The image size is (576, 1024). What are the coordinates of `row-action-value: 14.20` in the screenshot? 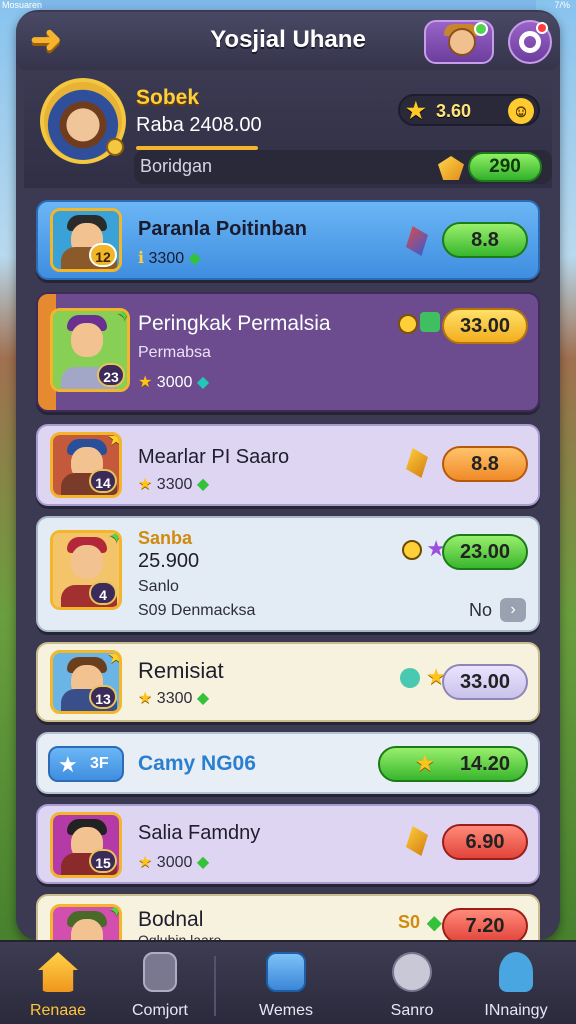 It's located at (484, 764).